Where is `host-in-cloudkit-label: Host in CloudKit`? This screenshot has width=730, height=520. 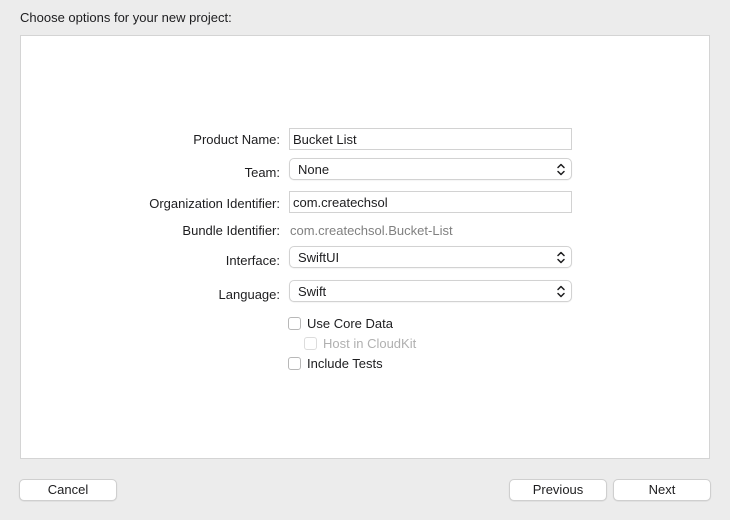 host-in-cloudkit-label: Host in CloudKit is located at coordinates (370, 343).